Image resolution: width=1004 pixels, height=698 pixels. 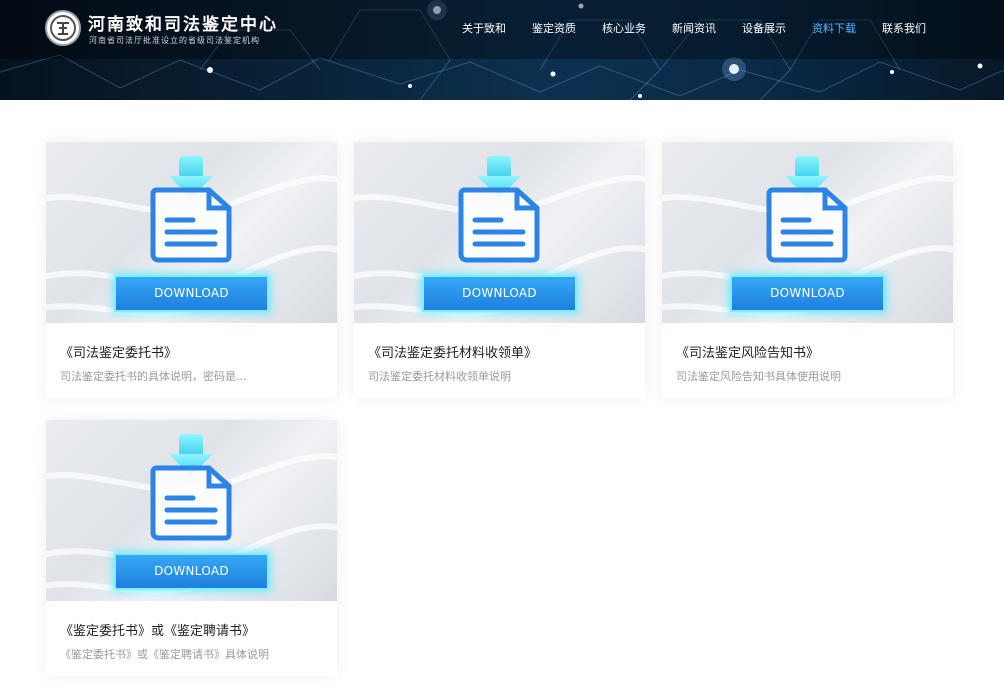 I want to click on card-title: 《司法鉴定委托材料收领单》, so click(x=452, y=351).